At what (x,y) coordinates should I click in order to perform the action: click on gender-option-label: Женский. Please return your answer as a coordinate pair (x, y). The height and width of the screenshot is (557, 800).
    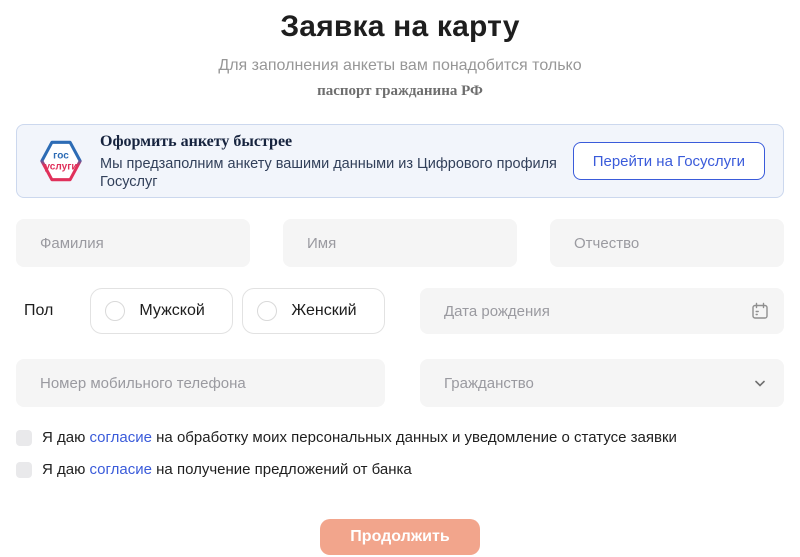
    Looking at the image, I should click on (324, 310).